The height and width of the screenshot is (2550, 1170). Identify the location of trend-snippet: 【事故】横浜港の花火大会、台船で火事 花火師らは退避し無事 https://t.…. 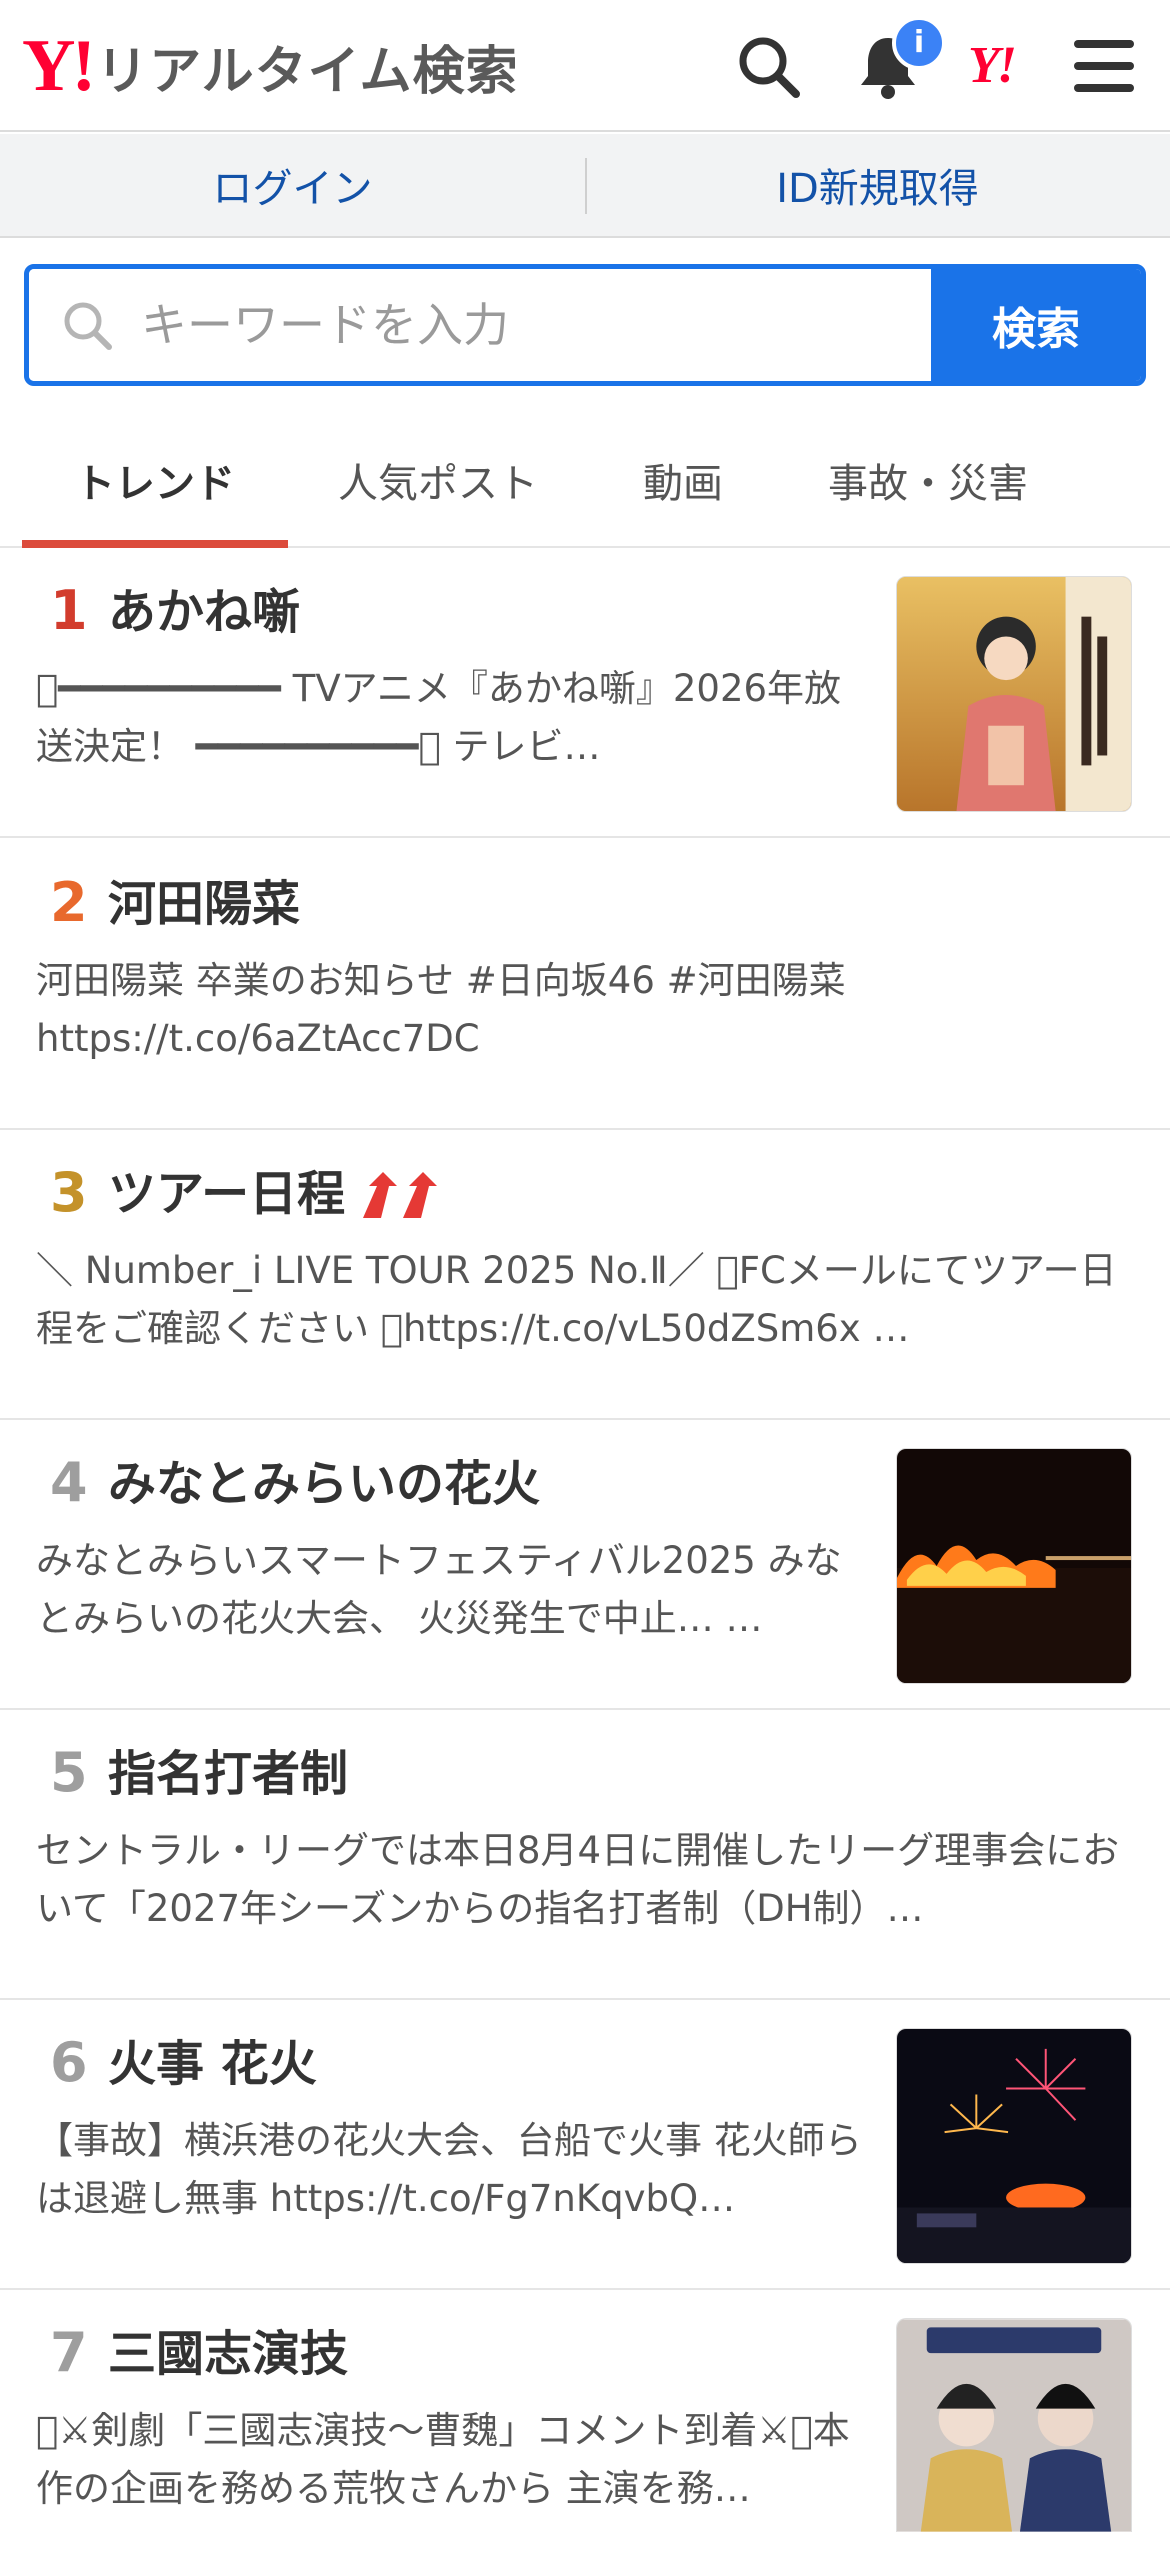
(449, 2169).